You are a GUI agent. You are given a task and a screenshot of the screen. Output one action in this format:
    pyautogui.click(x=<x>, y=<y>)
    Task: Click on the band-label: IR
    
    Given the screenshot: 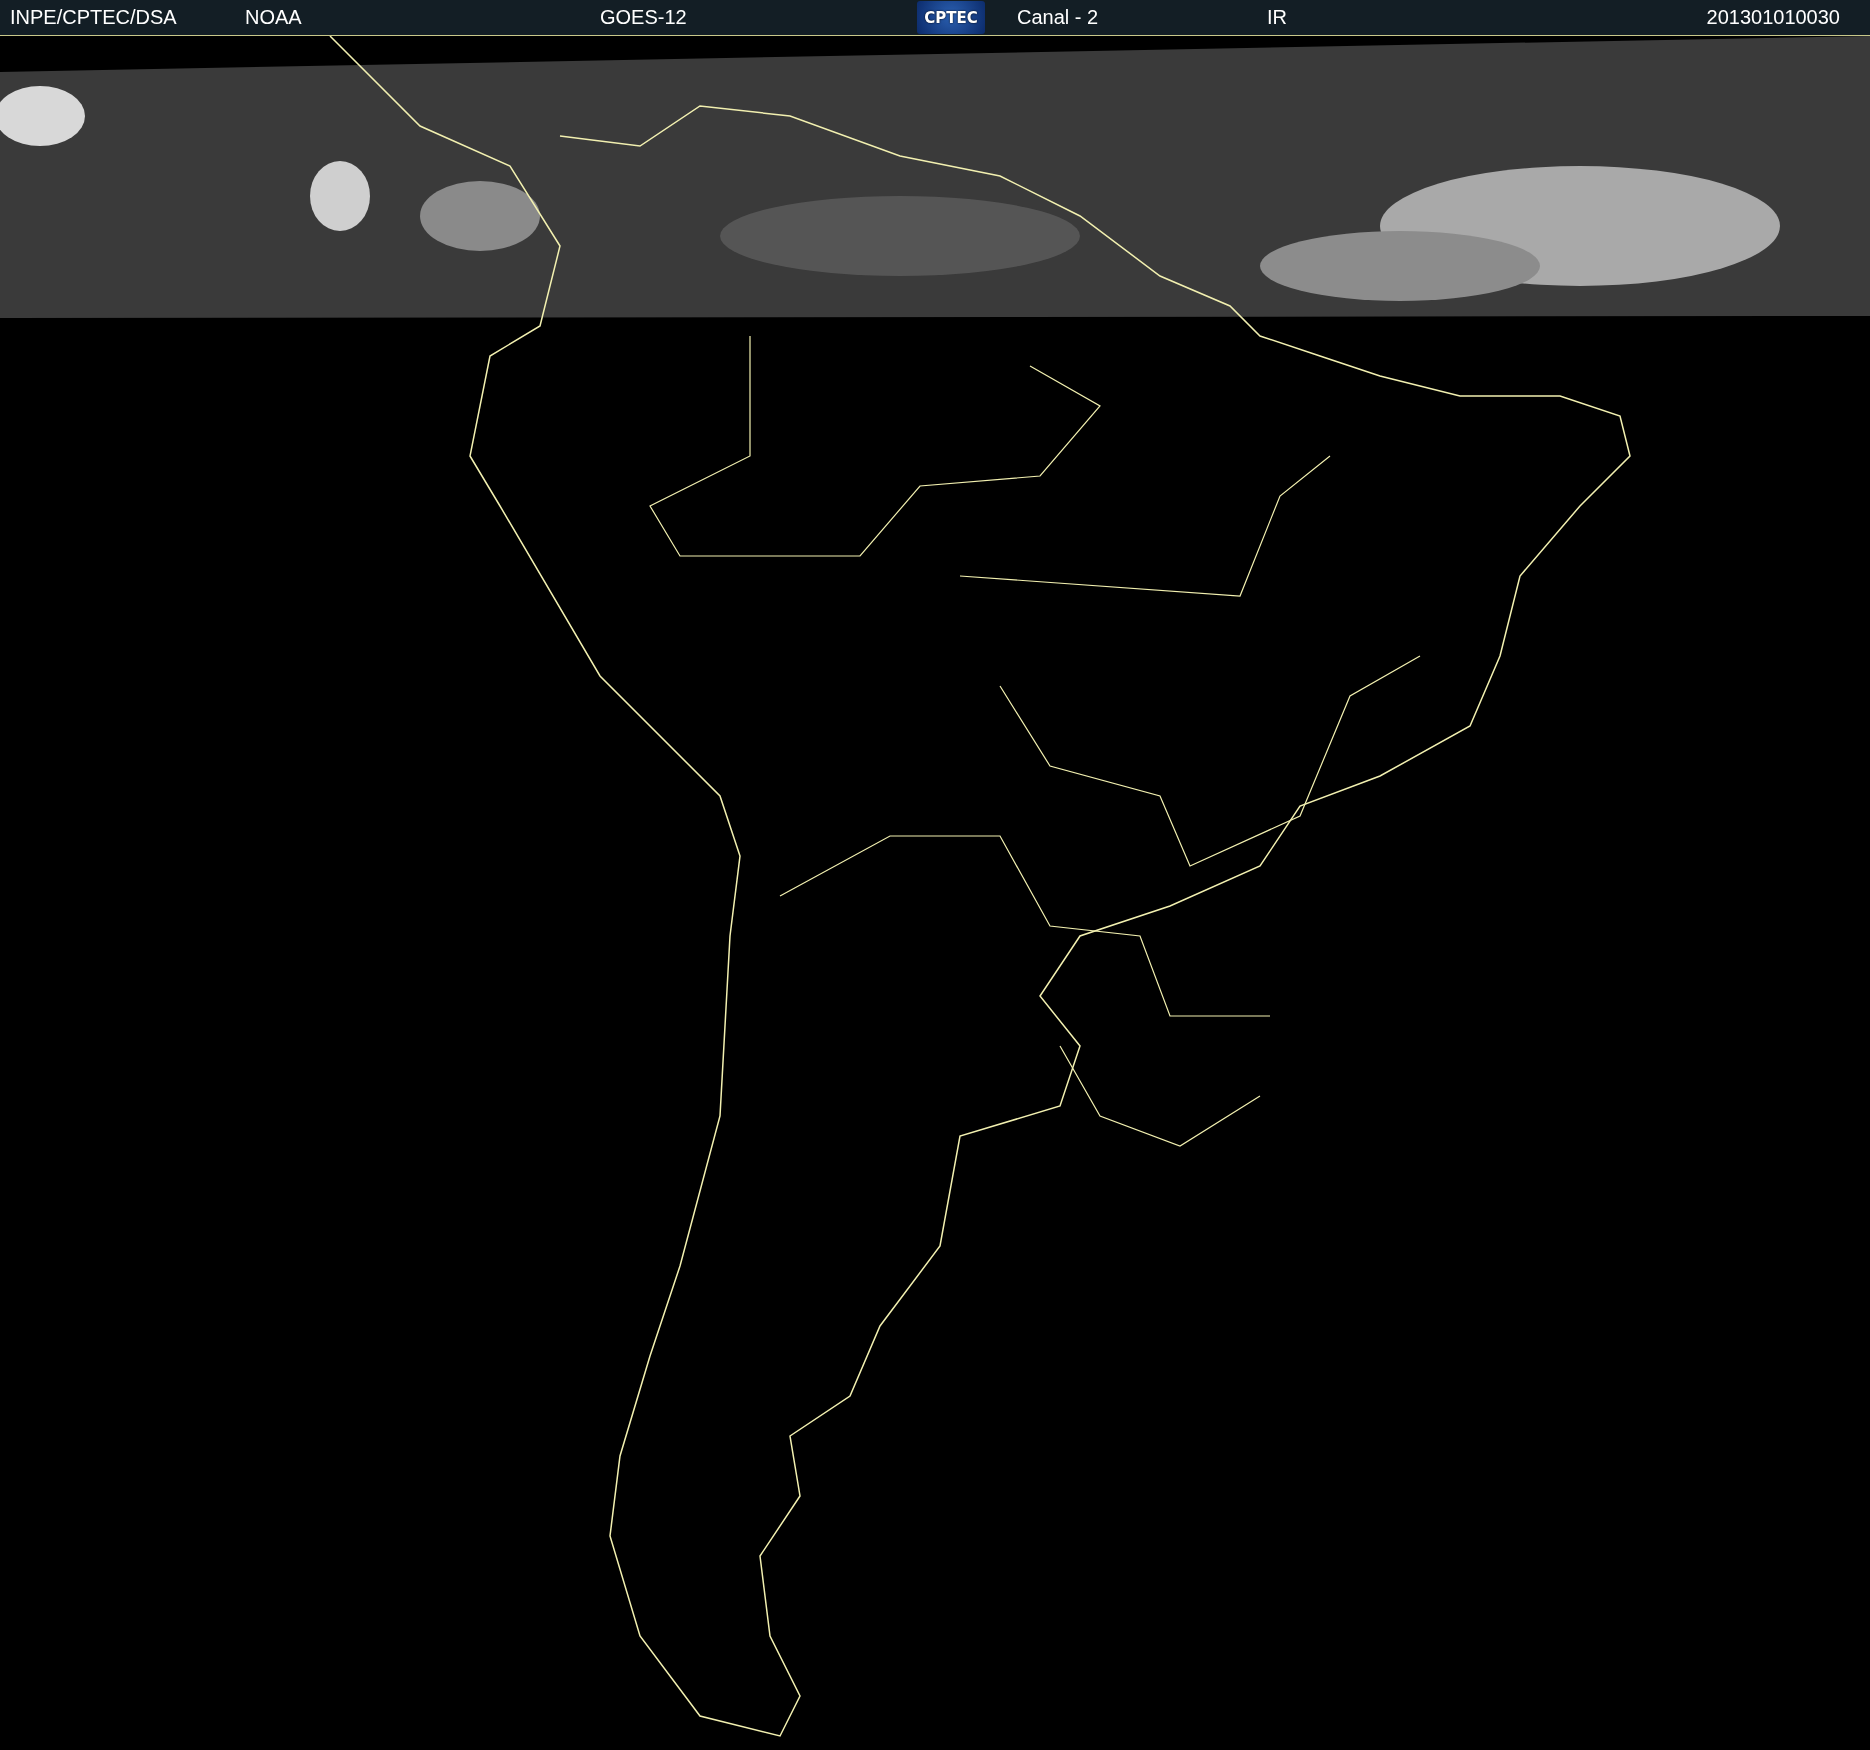 What is the action you would take?
    pyautogui.click(x=1277, y=17)
    